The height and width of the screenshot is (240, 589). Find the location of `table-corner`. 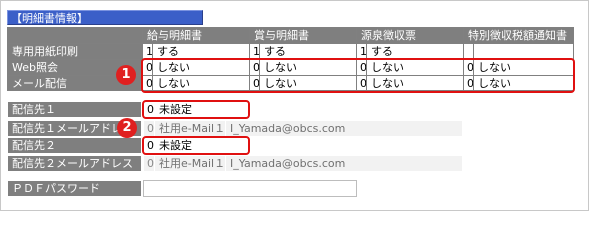

table-corner is located at coordinates (75, 35).